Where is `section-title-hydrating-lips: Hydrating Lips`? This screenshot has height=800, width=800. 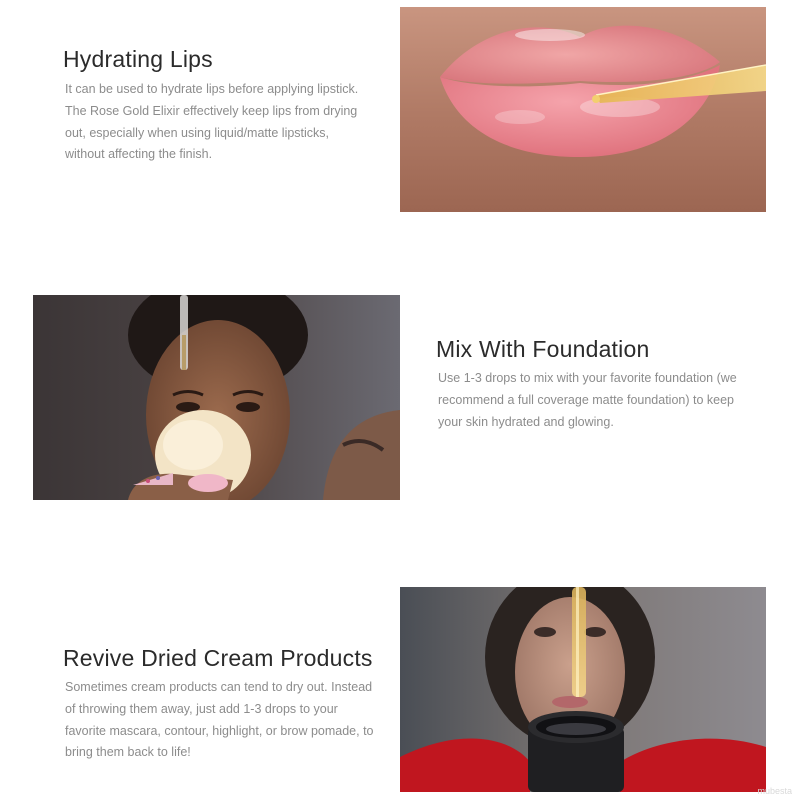 section-title-hydrating-lips: Hydrating Lips is located at coordinates (138, 59).